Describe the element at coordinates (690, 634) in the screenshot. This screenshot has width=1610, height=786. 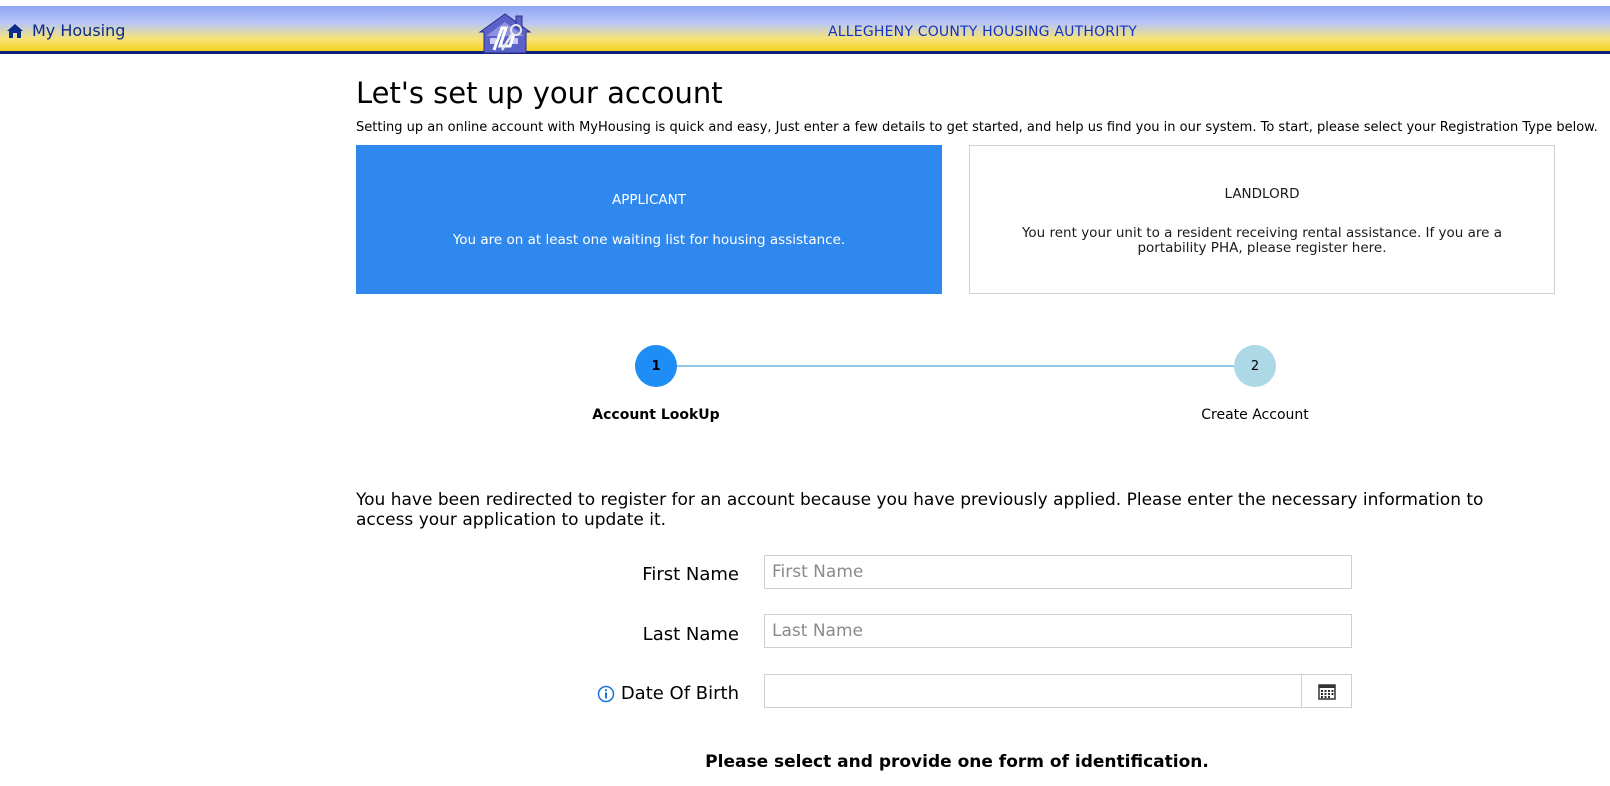
I see `last-name-label: Last Name` at that location.